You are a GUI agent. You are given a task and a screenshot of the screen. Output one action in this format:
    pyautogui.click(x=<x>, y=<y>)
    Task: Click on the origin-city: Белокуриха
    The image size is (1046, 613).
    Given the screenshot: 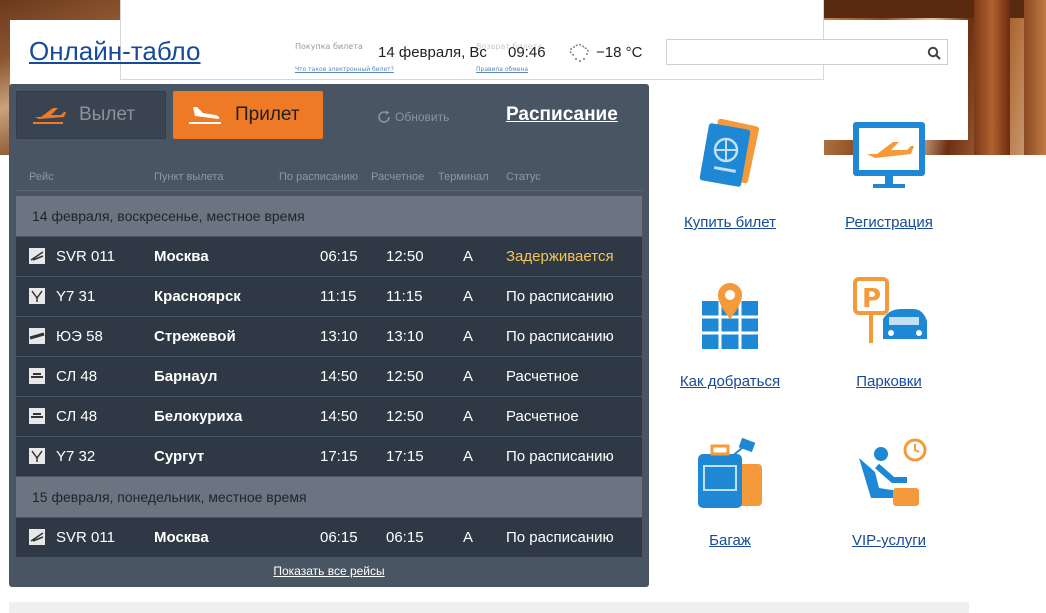 What is the action you would take?
    pyautogui.click(x=198, y=416)
    